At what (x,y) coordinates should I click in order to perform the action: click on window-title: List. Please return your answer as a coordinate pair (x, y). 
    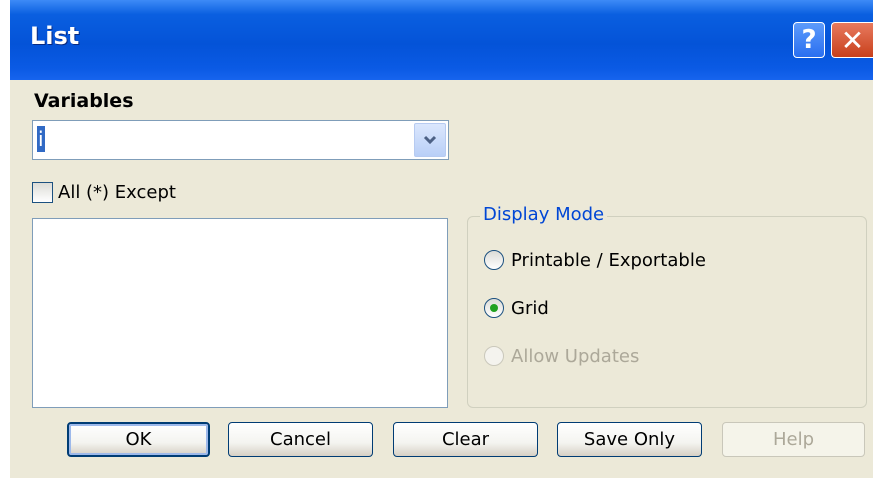
    Looking at the image, I should click on (55, 36).